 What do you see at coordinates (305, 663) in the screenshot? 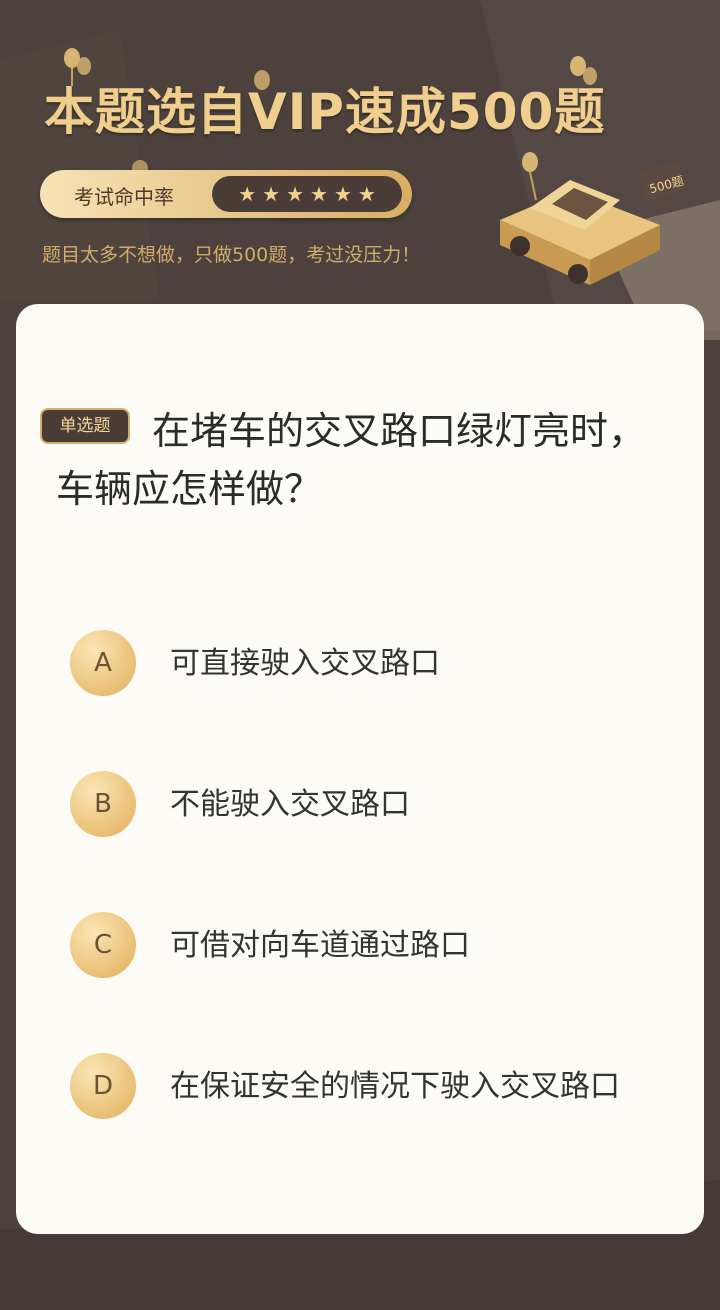
I see `option-text: 可直接驶入交叉路口` at bounding box center [305, 663].